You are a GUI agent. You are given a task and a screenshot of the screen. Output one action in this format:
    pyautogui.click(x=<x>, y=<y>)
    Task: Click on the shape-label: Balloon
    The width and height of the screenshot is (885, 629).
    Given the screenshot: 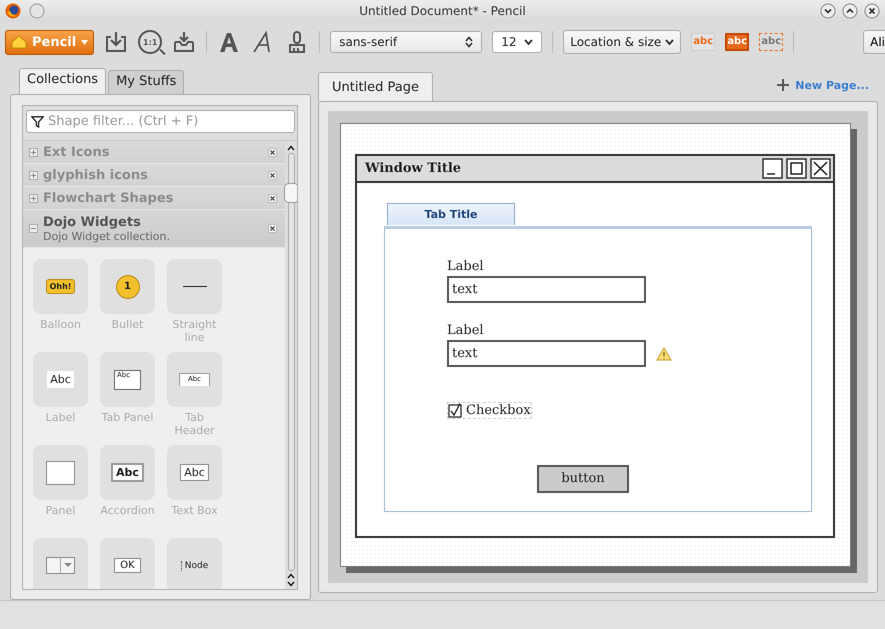 What is the action you would take?
    pyautogui.click(x=60, y=324)
    